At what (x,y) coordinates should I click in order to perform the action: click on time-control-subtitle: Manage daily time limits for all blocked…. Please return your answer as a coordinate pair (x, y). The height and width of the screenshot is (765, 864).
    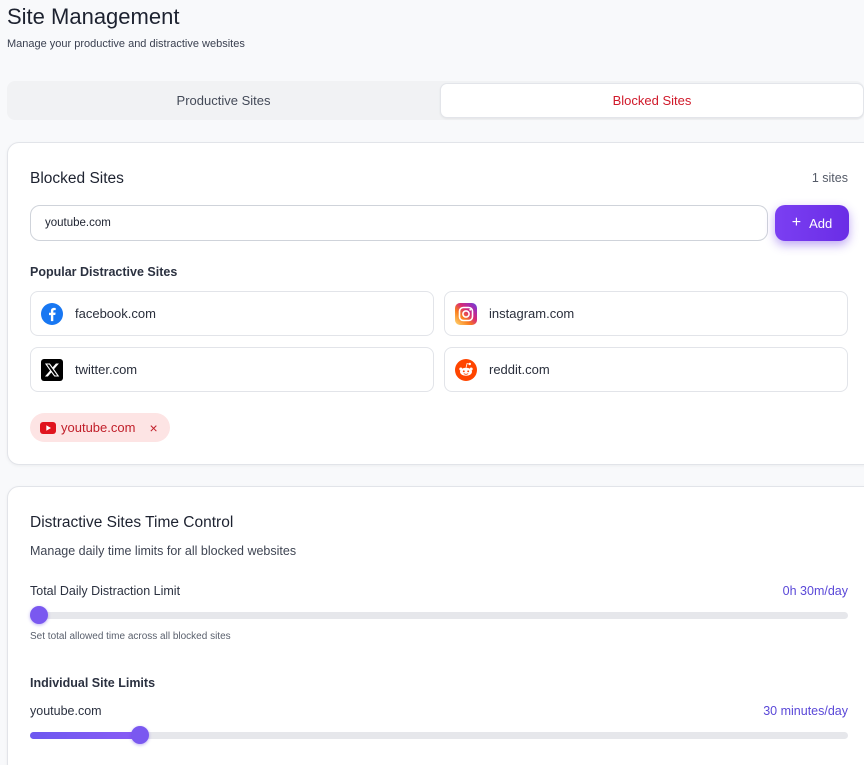
    Looking at the image, I should click on (163, 551).